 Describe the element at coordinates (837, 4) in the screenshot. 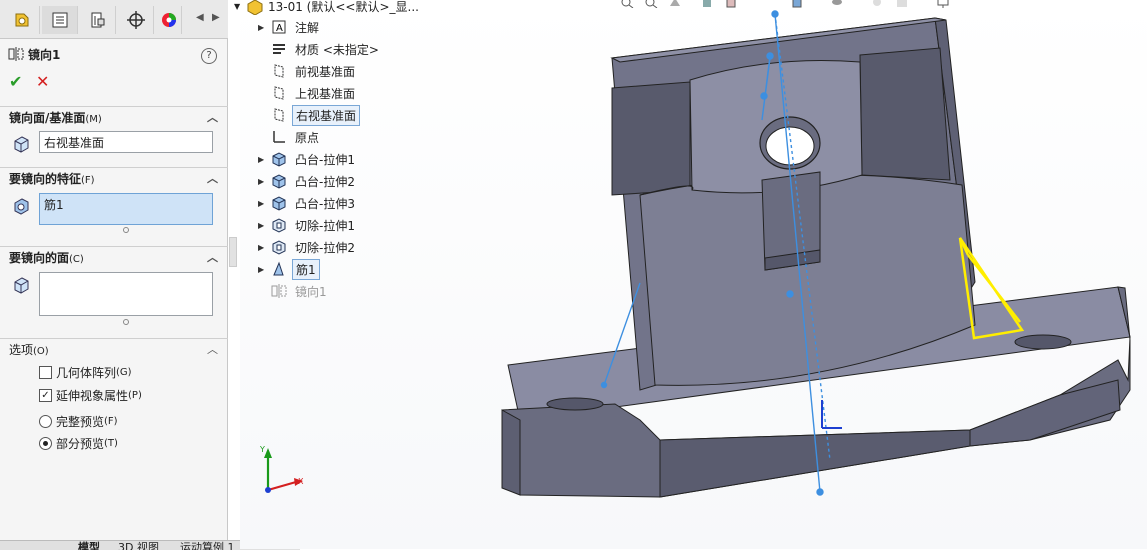

I see `hide-show-items-icon` at that location.